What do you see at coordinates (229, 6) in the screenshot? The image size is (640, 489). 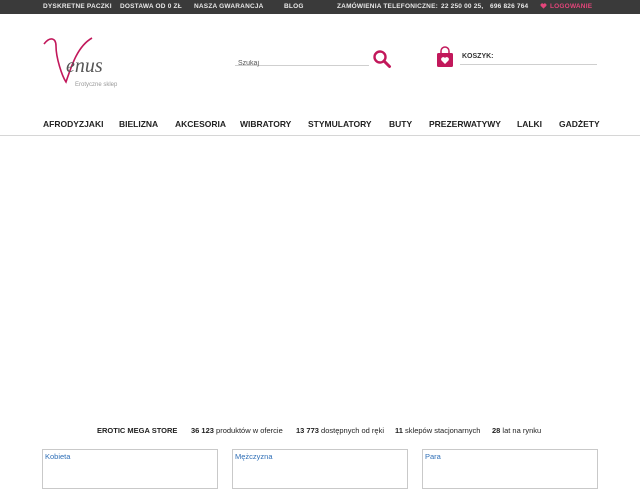 I see `topbar-link-guarantee: NASZA GWARANCJA` at bounding box center [229, 6].